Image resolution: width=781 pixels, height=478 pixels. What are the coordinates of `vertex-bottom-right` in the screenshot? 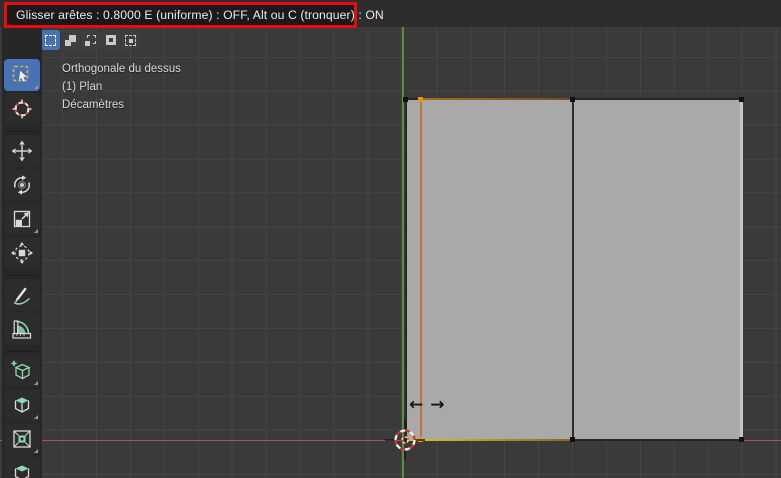 It's located at (742, 440).